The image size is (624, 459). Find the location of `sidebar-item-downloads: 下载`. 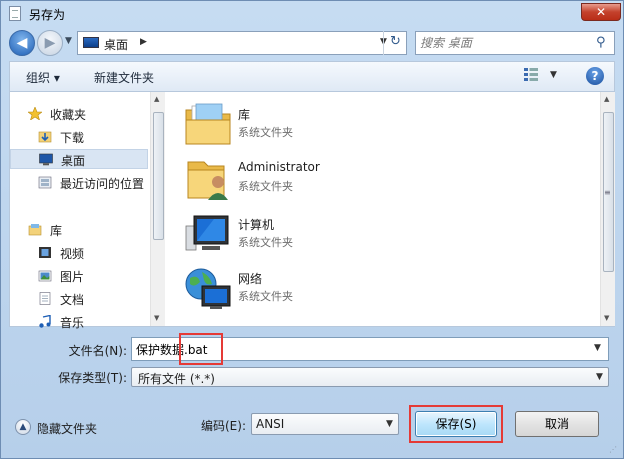

sidebar-item-downloads: 下载 is located at coordinates (92, 137).